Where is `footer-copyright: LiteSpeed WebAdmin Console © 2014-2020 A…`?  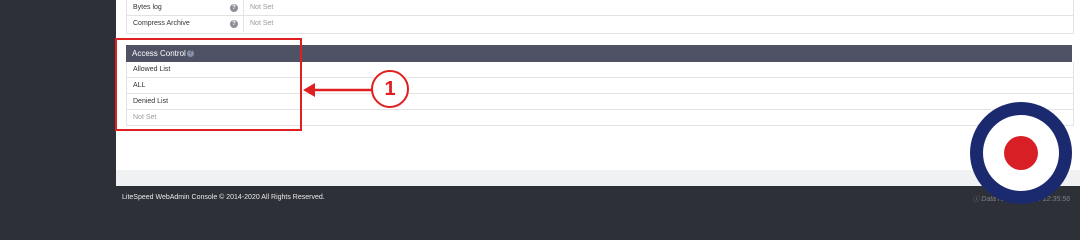 footer-copyright: LiteSpeed WebAdmin Console © 2014-2020 A… is located at coordinates (223, 197).